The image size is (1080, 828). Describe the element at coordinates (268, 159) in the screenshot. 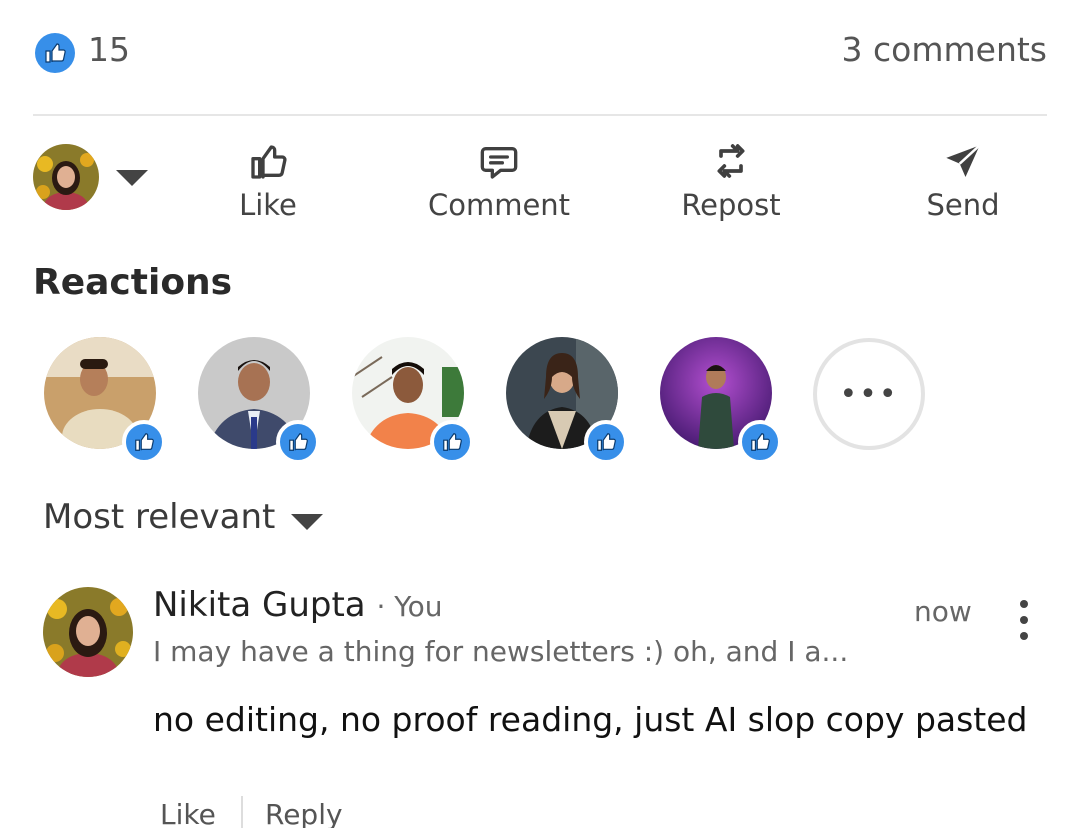

I see `thumbs-up-outline-icon` at that location.